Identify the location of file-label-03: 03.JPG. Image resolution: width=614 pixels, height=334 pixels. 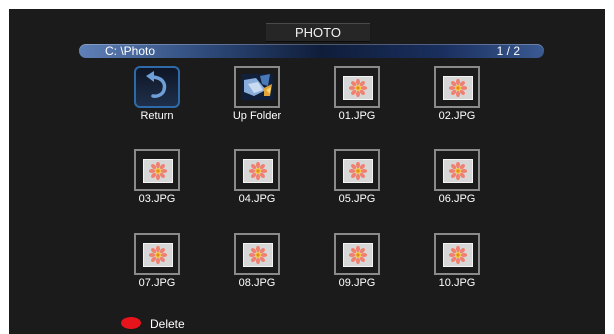
(157, 199).